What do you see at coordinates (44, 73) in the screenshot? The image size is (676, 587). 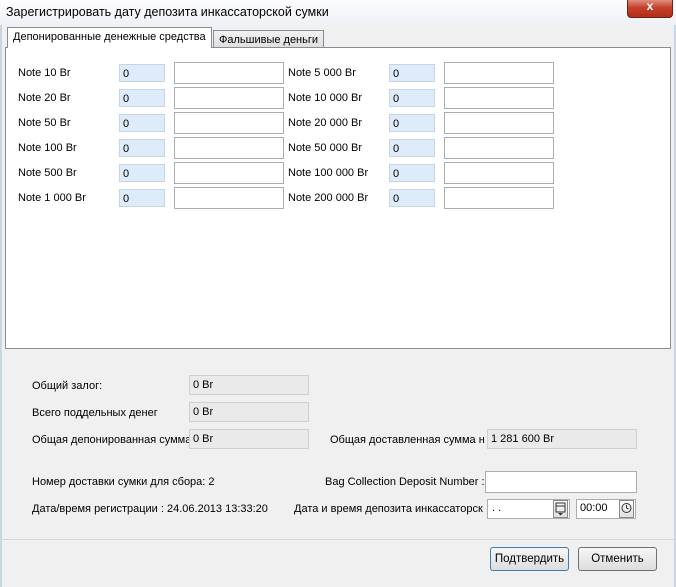 I see `note-label: Note 10 Br` at bounding box center [44, 73].